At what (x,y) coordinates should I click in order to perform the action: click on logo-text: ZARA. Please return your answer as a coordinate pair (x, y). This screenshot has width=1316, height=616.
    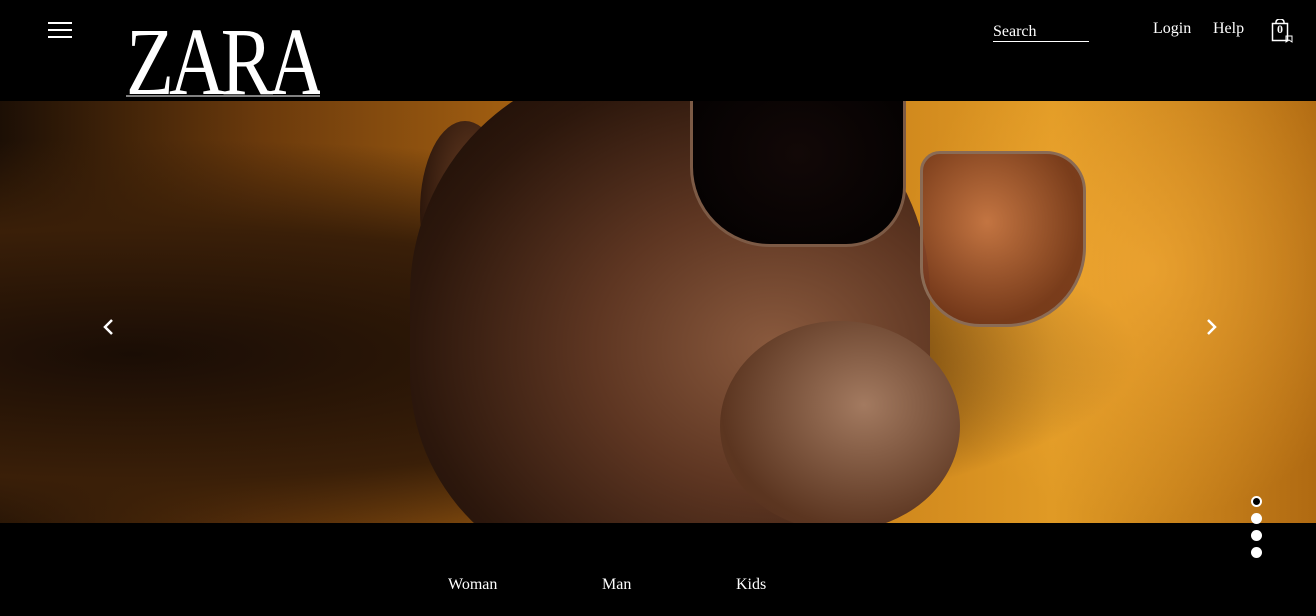
    Looking at the image, I should click on (223, 56).